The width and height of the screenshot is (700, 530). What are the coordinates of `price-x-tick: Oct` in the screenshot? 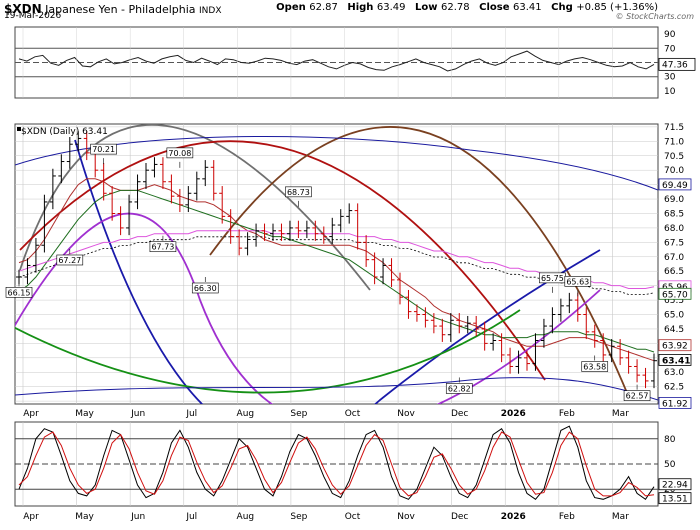 It's located at (353, 414).